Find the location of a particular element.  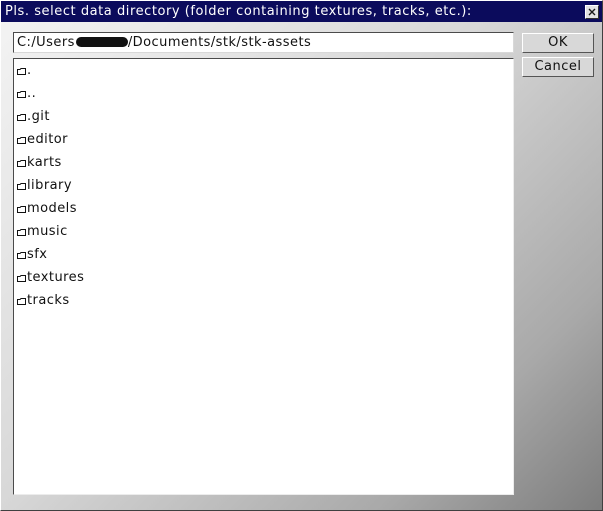

list-item: karts is located at coordinates (263, 162).